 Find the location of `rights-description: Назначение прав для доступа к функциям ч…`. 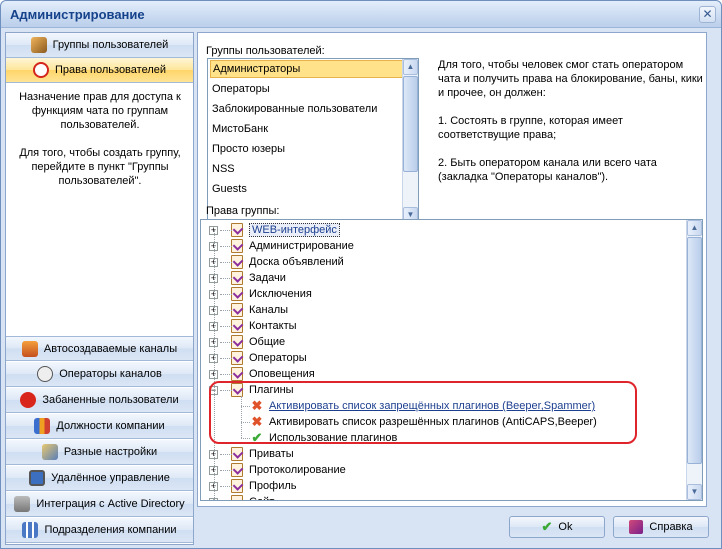

rights-description: Назначение прав для доступа к функциям ч… is located at coordinates (100, 146).